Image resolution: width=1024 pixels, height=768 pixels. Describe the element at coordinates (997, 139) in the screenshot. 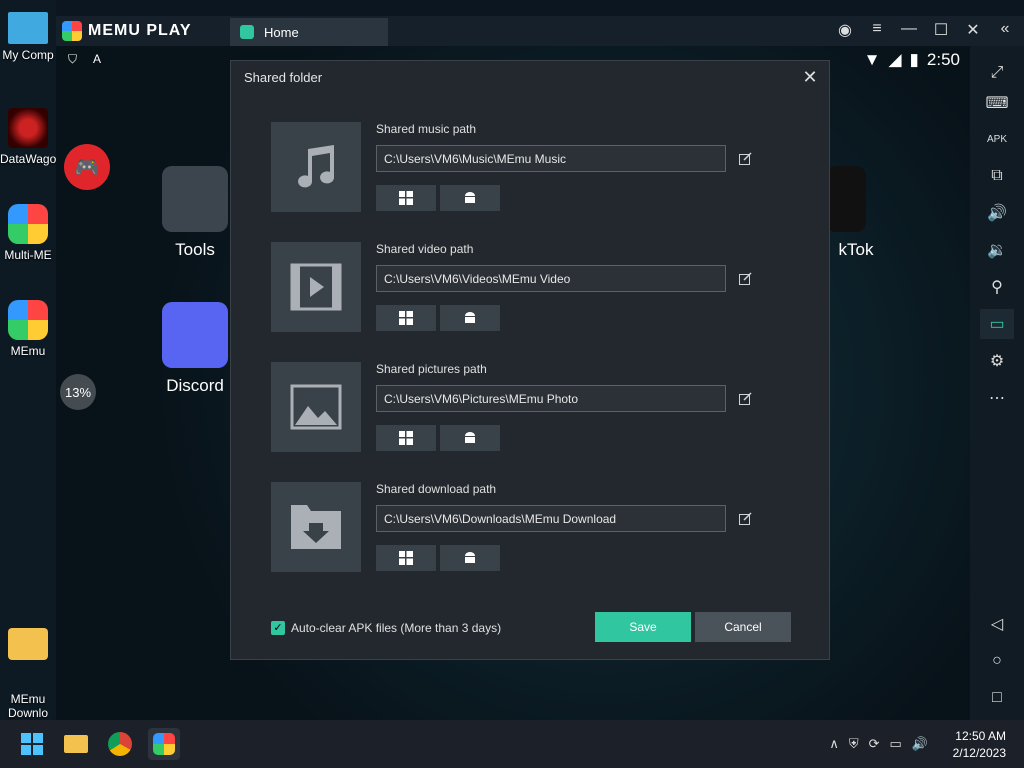

I see `apk-install-icon: APK` at that location.